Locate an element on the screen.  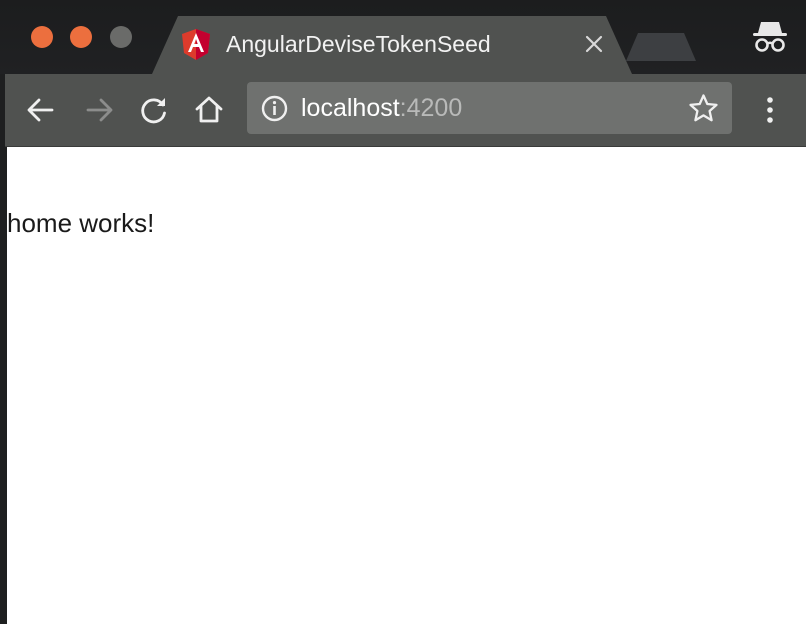
address-url: localhost:4200 is located at coordinates (381, 108).